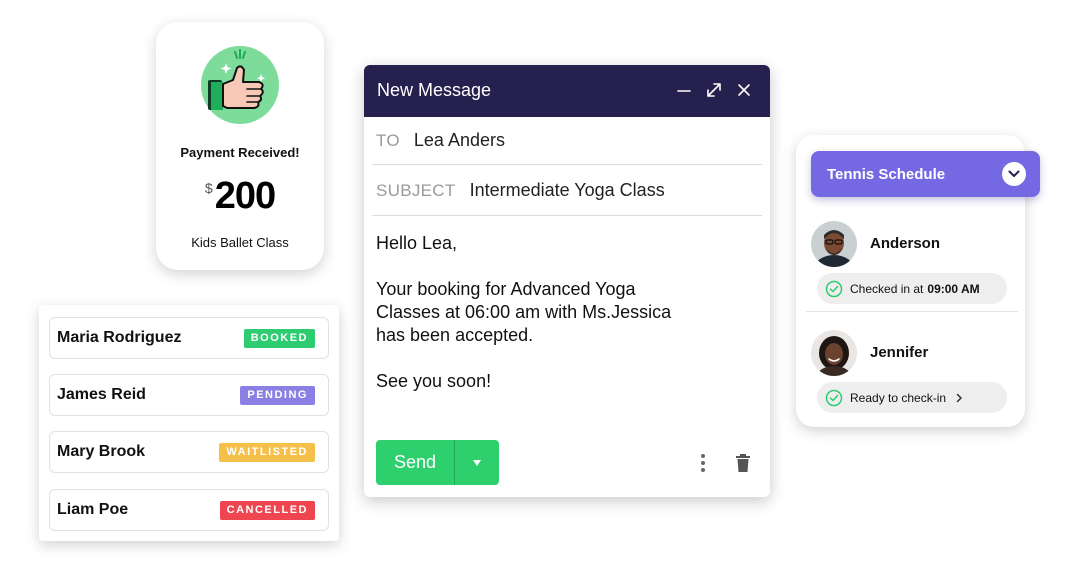 The image size is (1080, 578). What do you see at coordinates (524, 312) in the screenshot?
I see `message-line: Classes at 06:00 am with Ms.Jessica` at bounding box center [524, 312].